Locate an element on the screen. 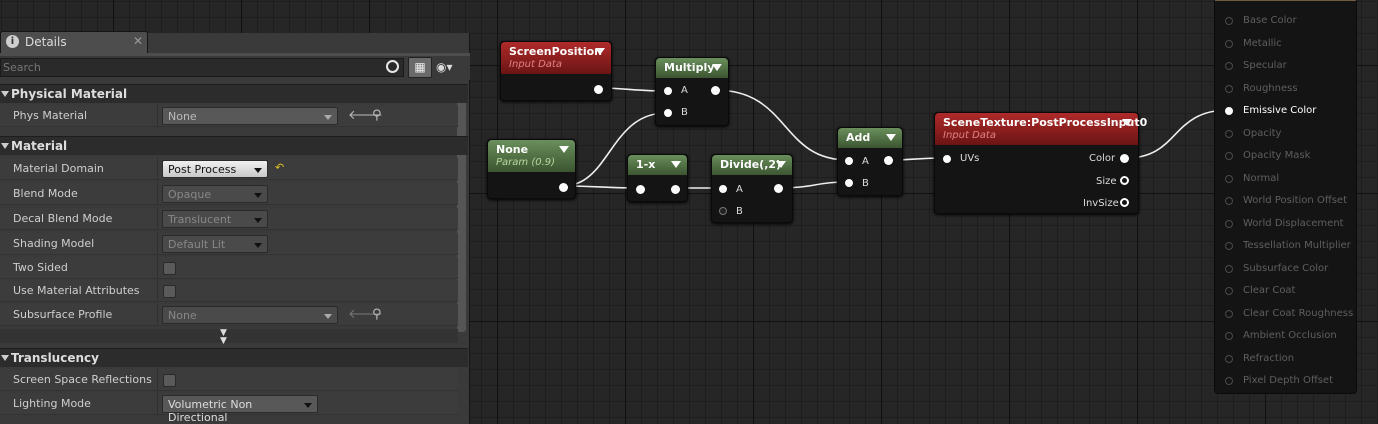 This screenshot has width=1378, height=424. search-input is located at coordinates (202, 67).